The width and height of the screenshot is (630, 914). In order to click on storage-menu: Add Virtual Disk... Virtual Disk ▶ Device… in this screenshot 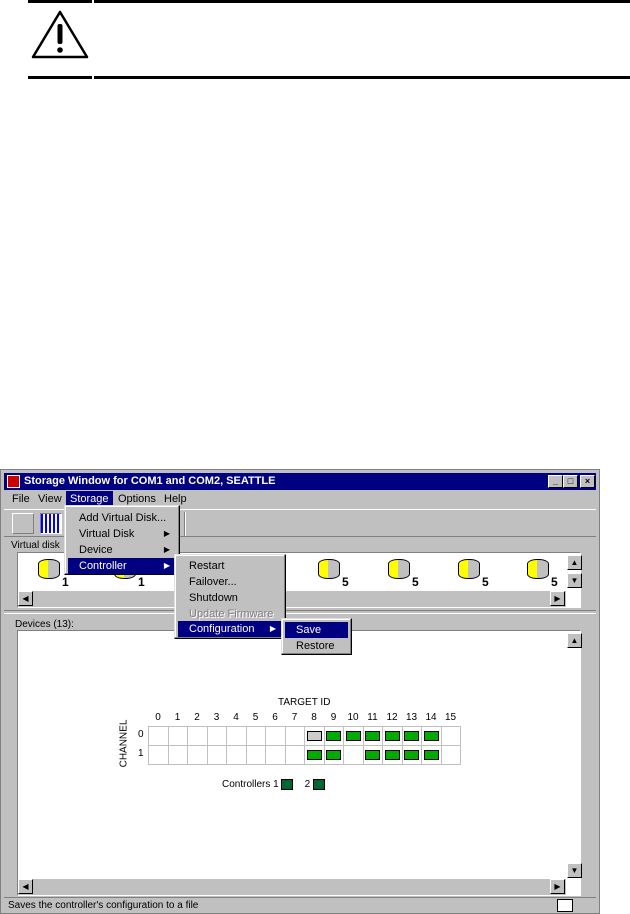, I will do `click(122, 540)`.